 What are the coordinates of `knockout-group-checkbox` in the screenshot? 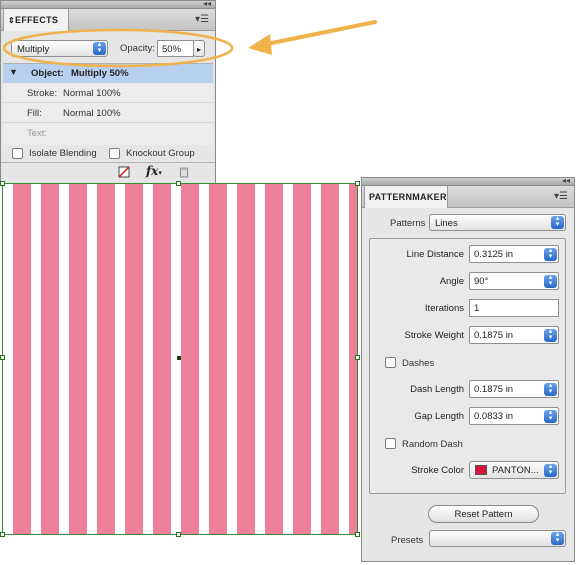 It's located at (114, 153).